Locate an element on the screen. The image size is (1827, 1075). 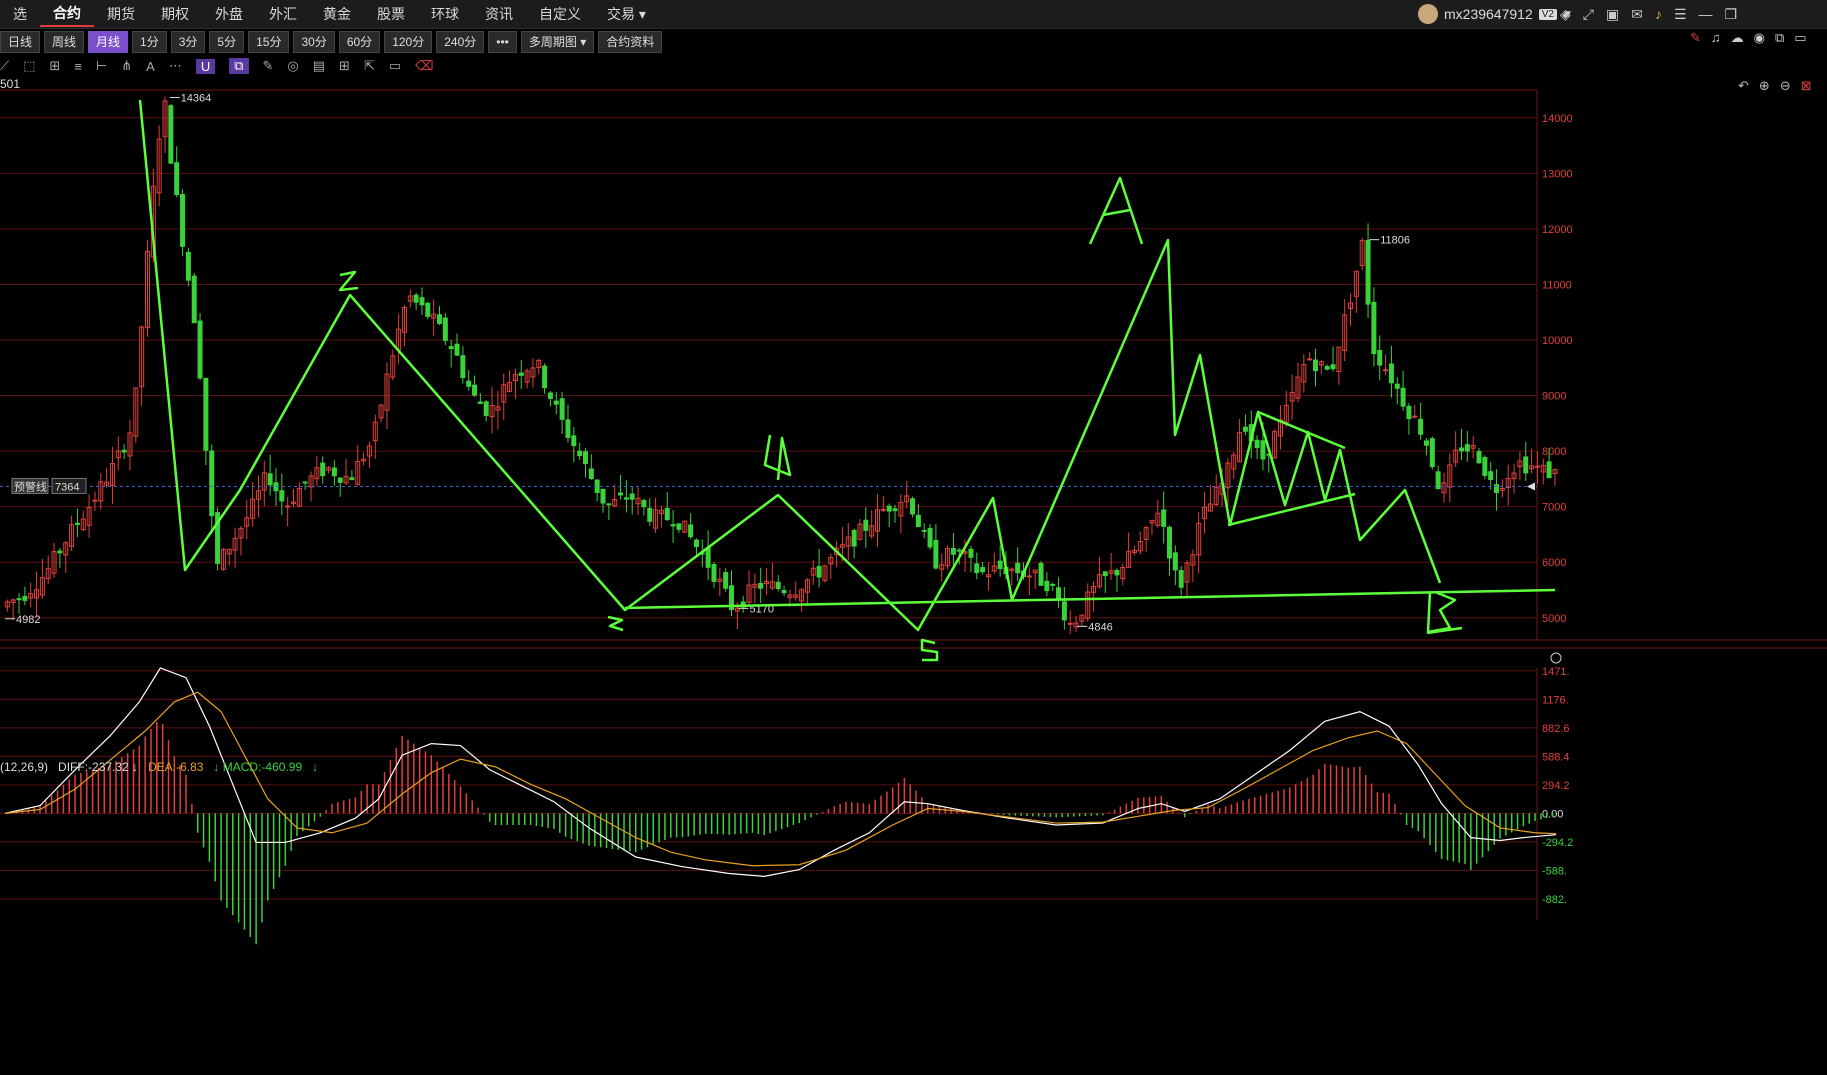
annotation-label: 14364 is located at coordinates (196, 99).